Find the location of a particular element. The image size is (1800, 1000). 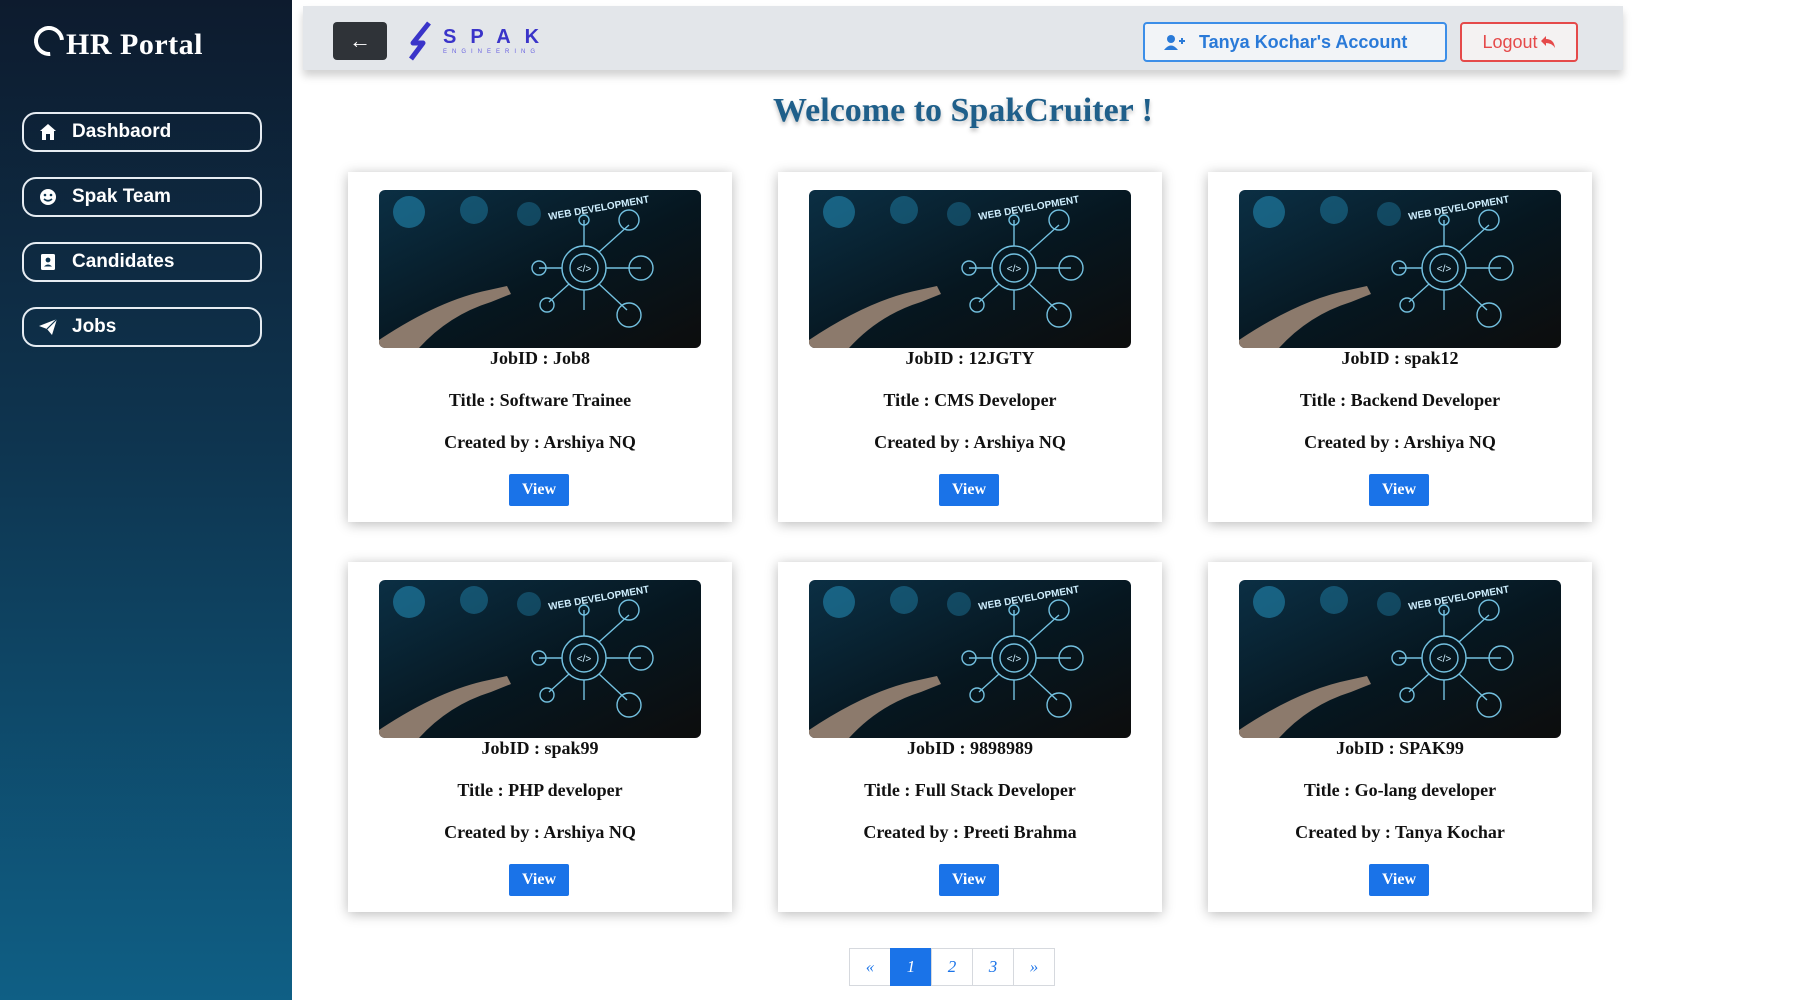

sidebar-item-dashboard: Dashbaord is located at coordinates (142, 132).